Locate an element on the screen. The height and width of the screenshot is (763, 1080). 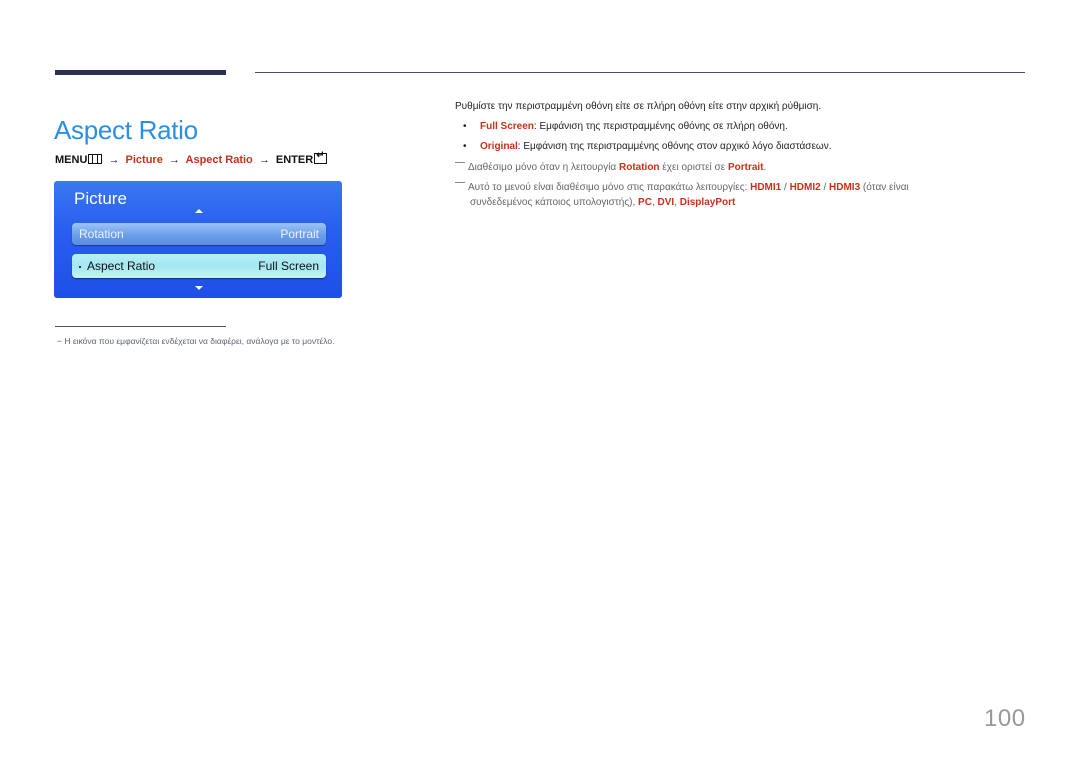
arrow-up-icon is located at coordinates (199, 211).